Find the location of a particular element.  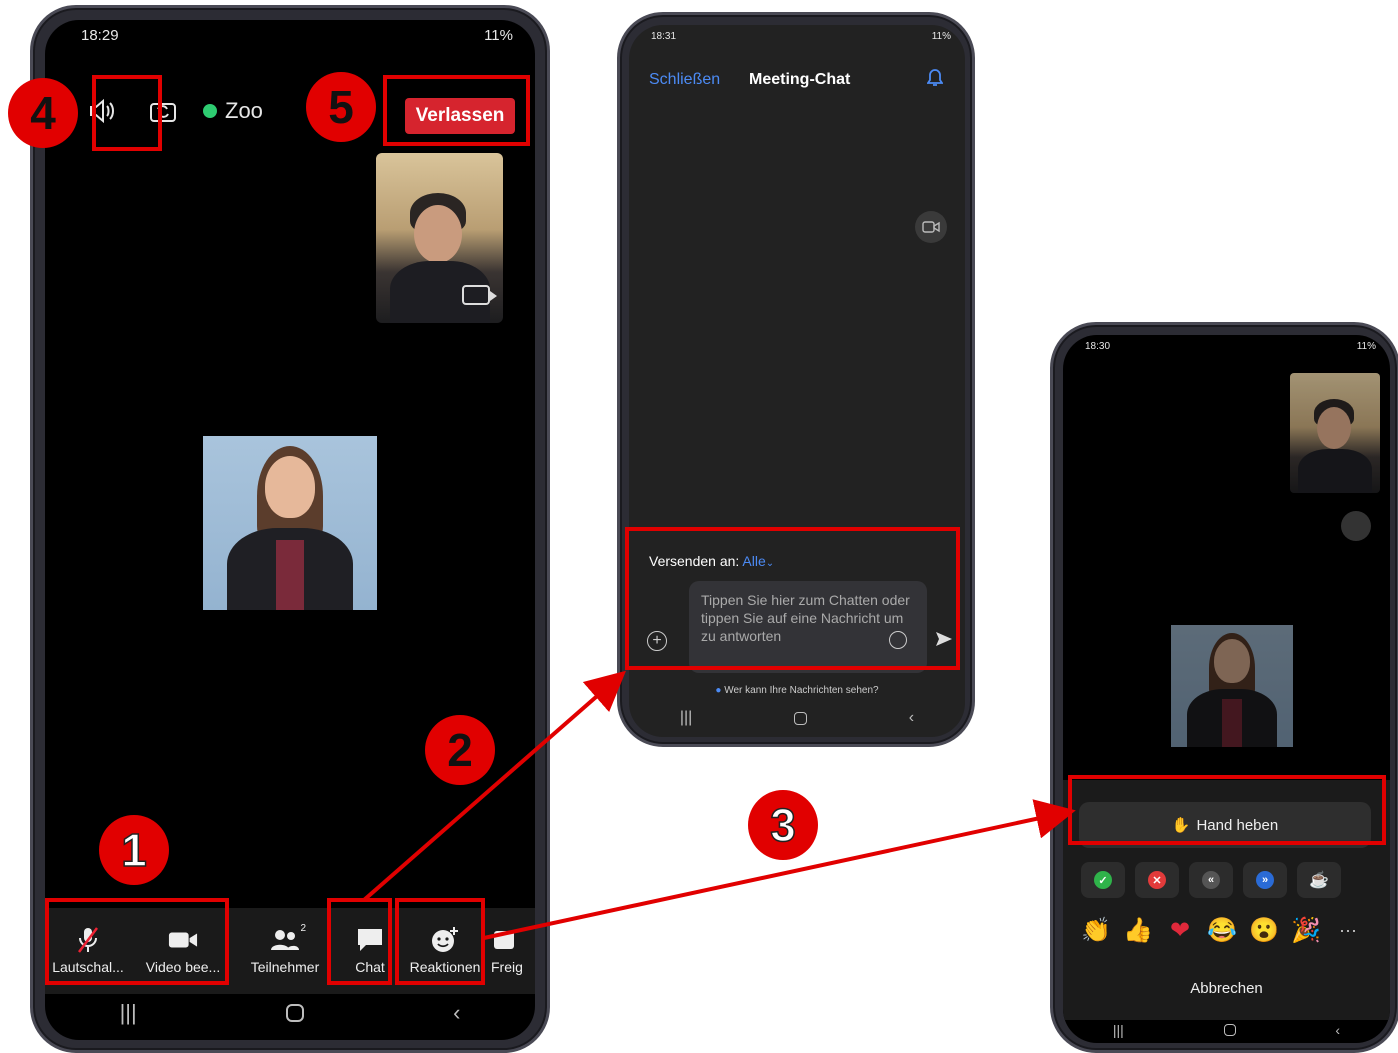

no-button: ✕ is located at coordinates (1157, 880).